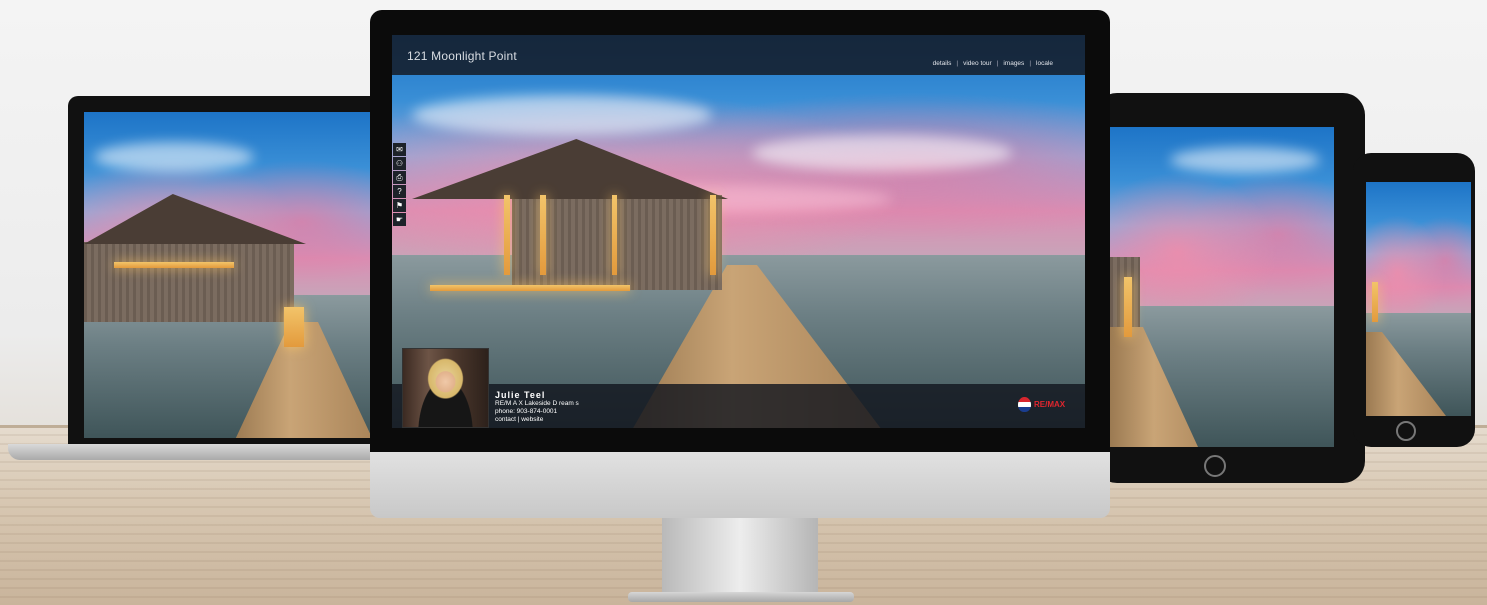 Image resolution: width=1487 pixels, height=605 pixels. I want to click on imac-chin, so click(740, 485).